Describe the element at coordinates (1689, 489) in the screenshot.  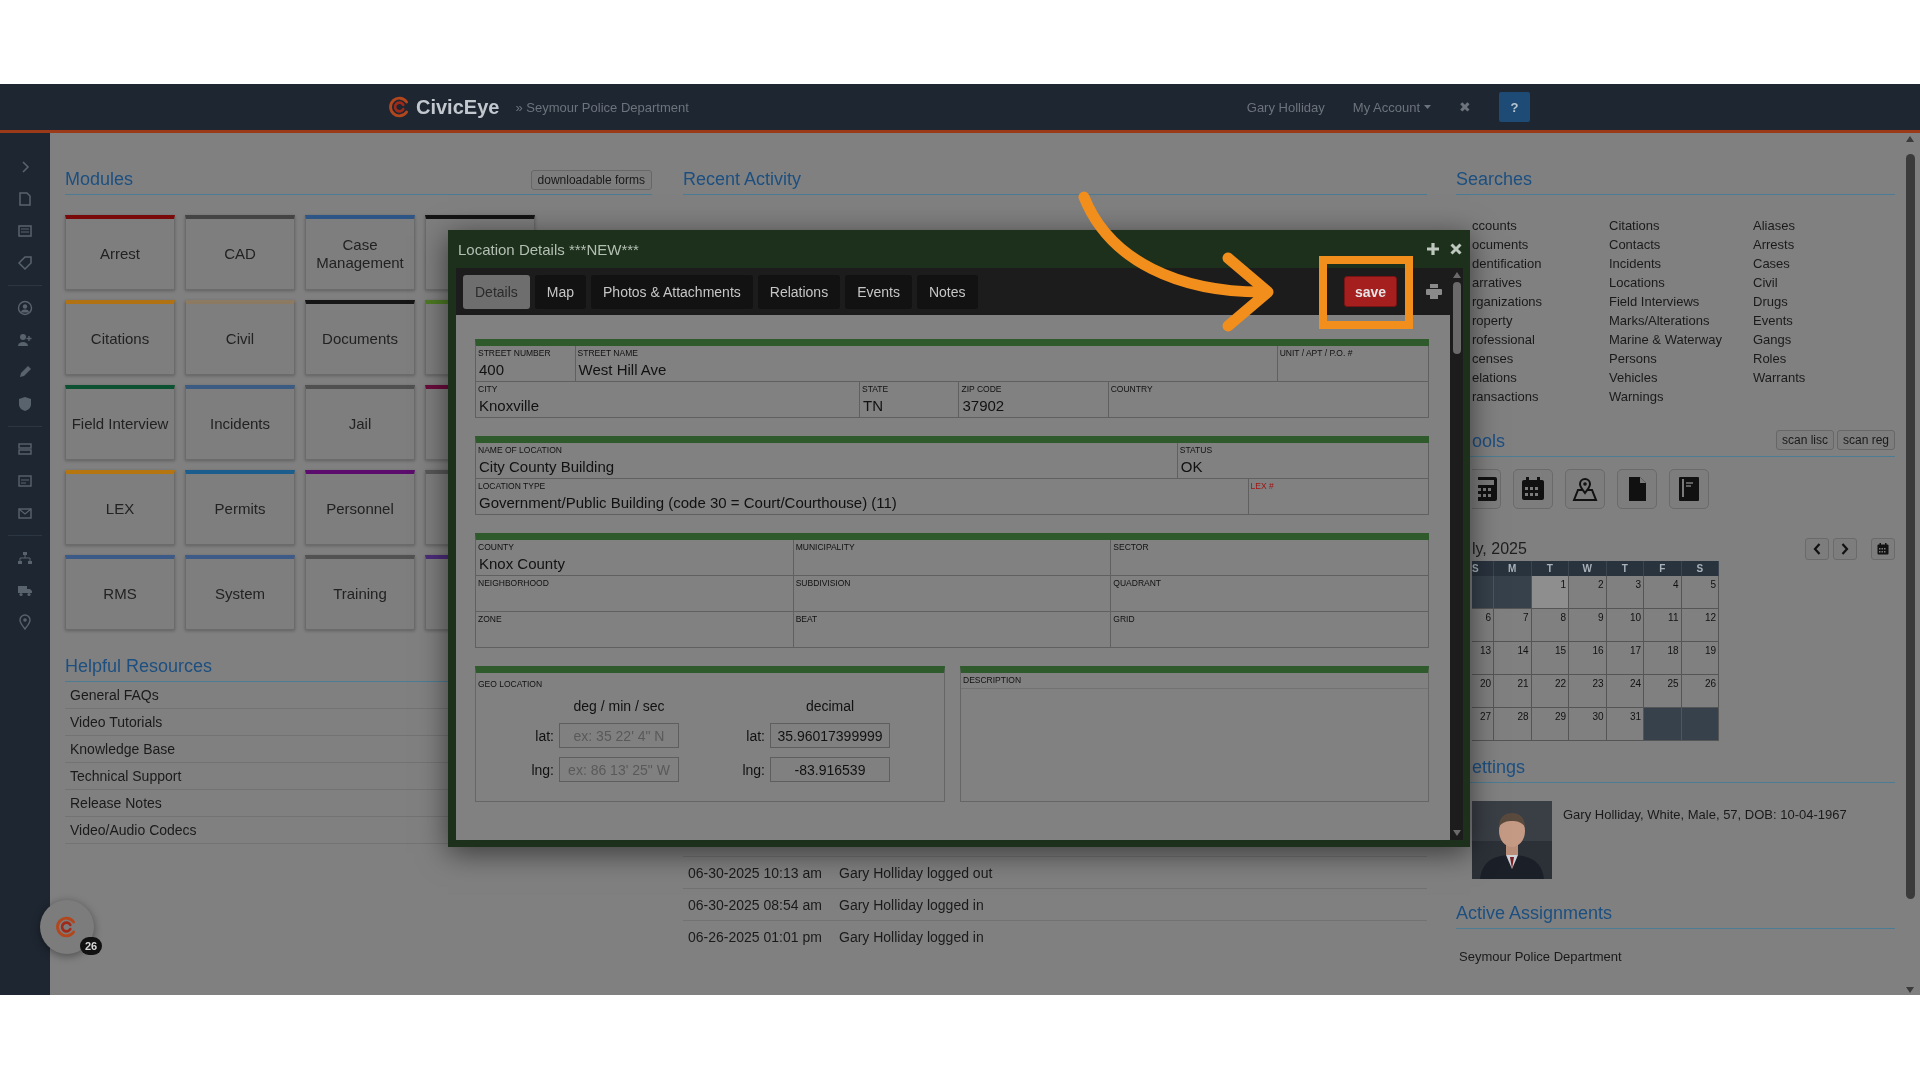
I see `book-tool-button` at that location.